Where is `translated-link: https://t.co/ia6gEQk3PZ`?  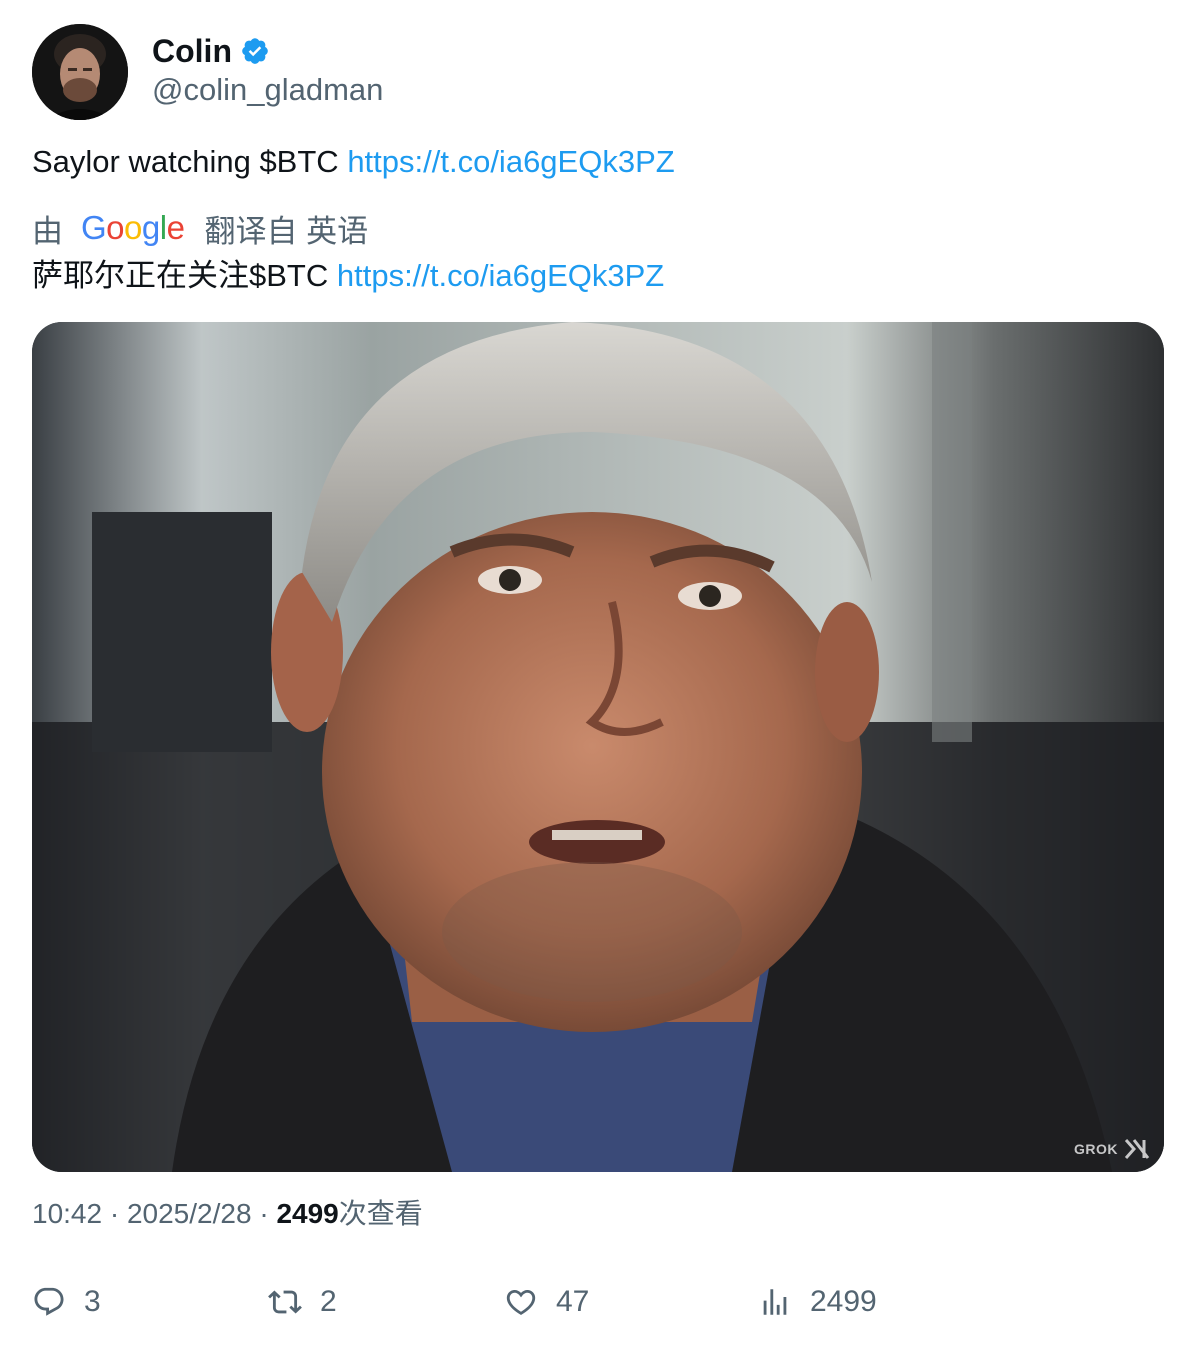
translated-link: https://t.co/ia6gEQk3PZ is located at coordinates (500, 275).